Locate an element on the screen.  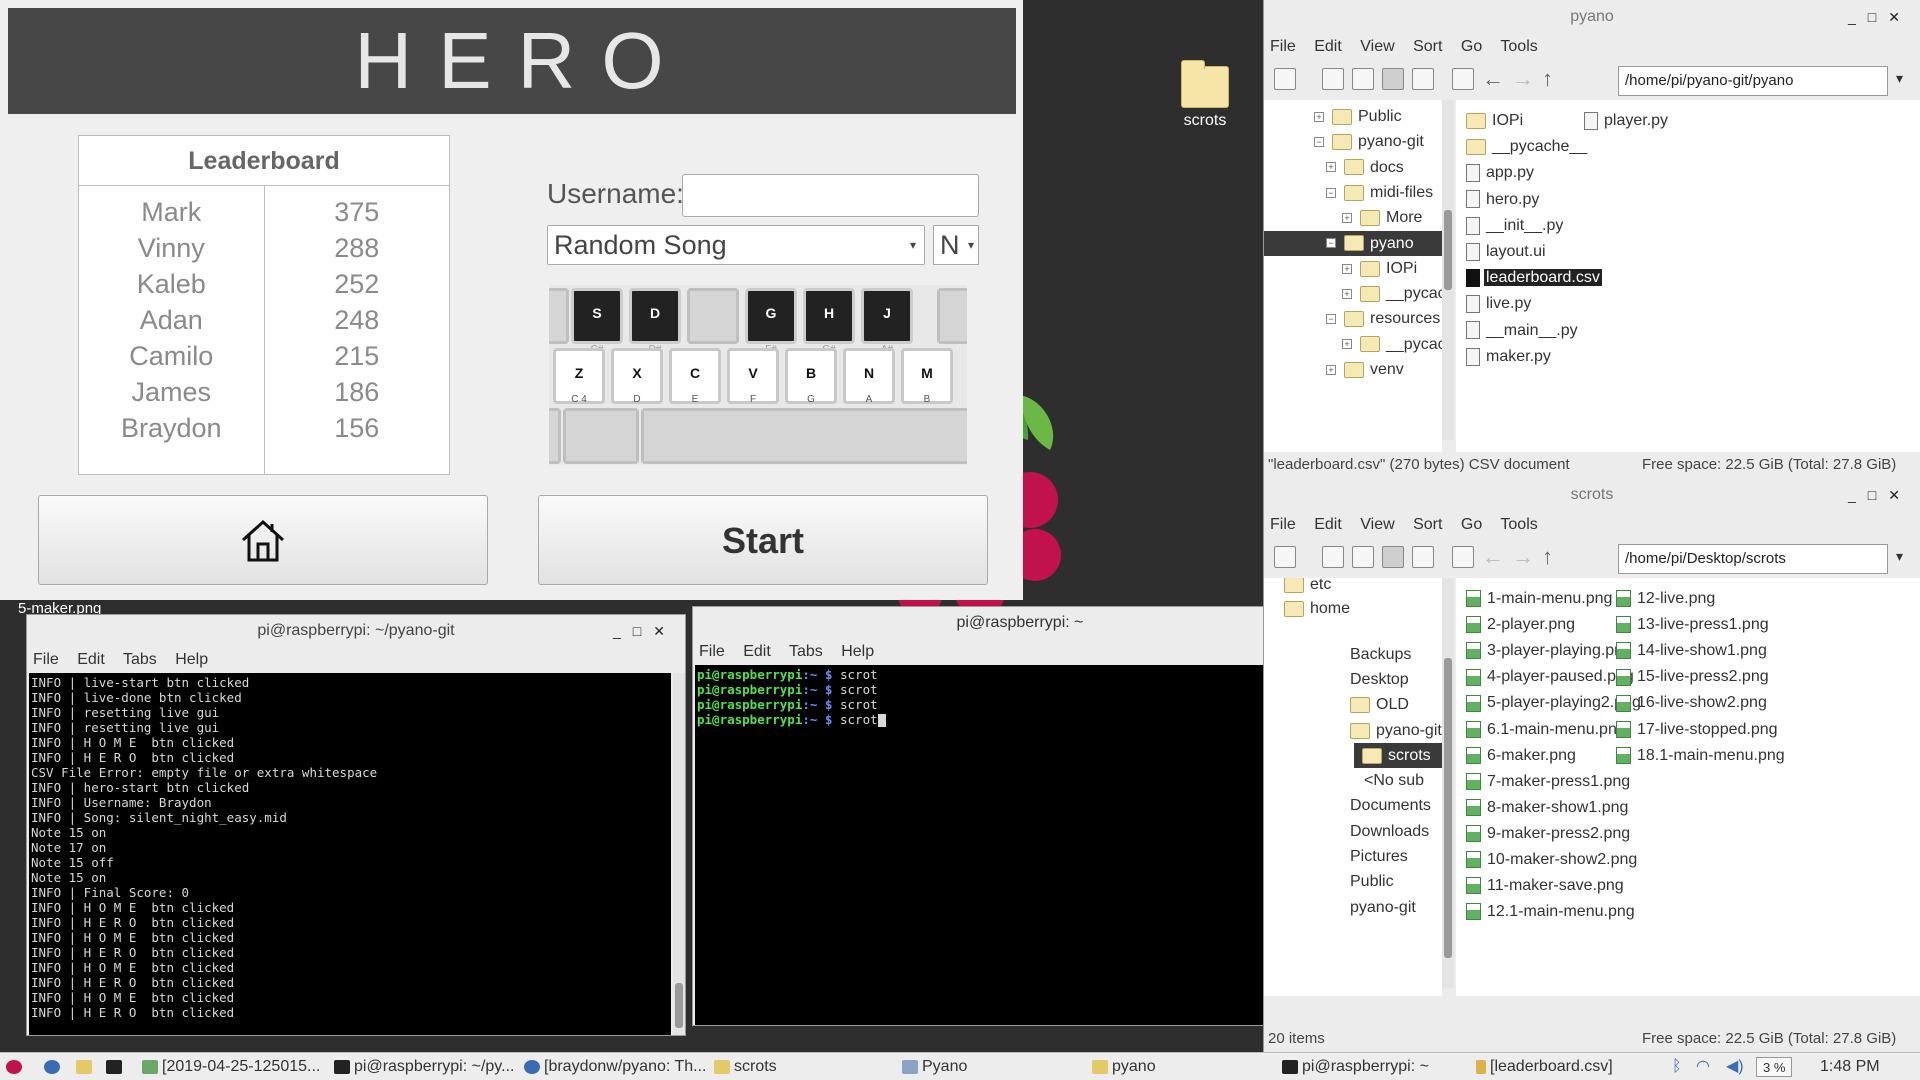
file-item: 7-maker-press1.png is located at coordinates (1548, 782).